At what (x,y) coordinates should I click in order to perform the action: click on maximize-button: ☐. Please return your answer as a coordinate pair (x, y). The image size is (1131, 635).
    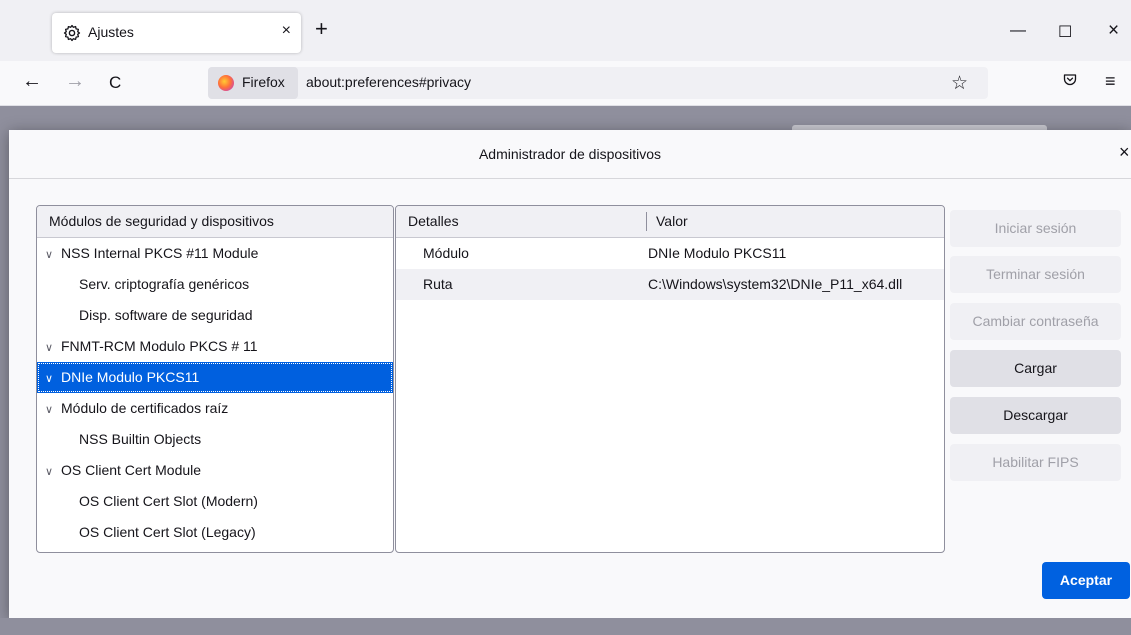
    Looking at the image, I should click on (1065, 32).